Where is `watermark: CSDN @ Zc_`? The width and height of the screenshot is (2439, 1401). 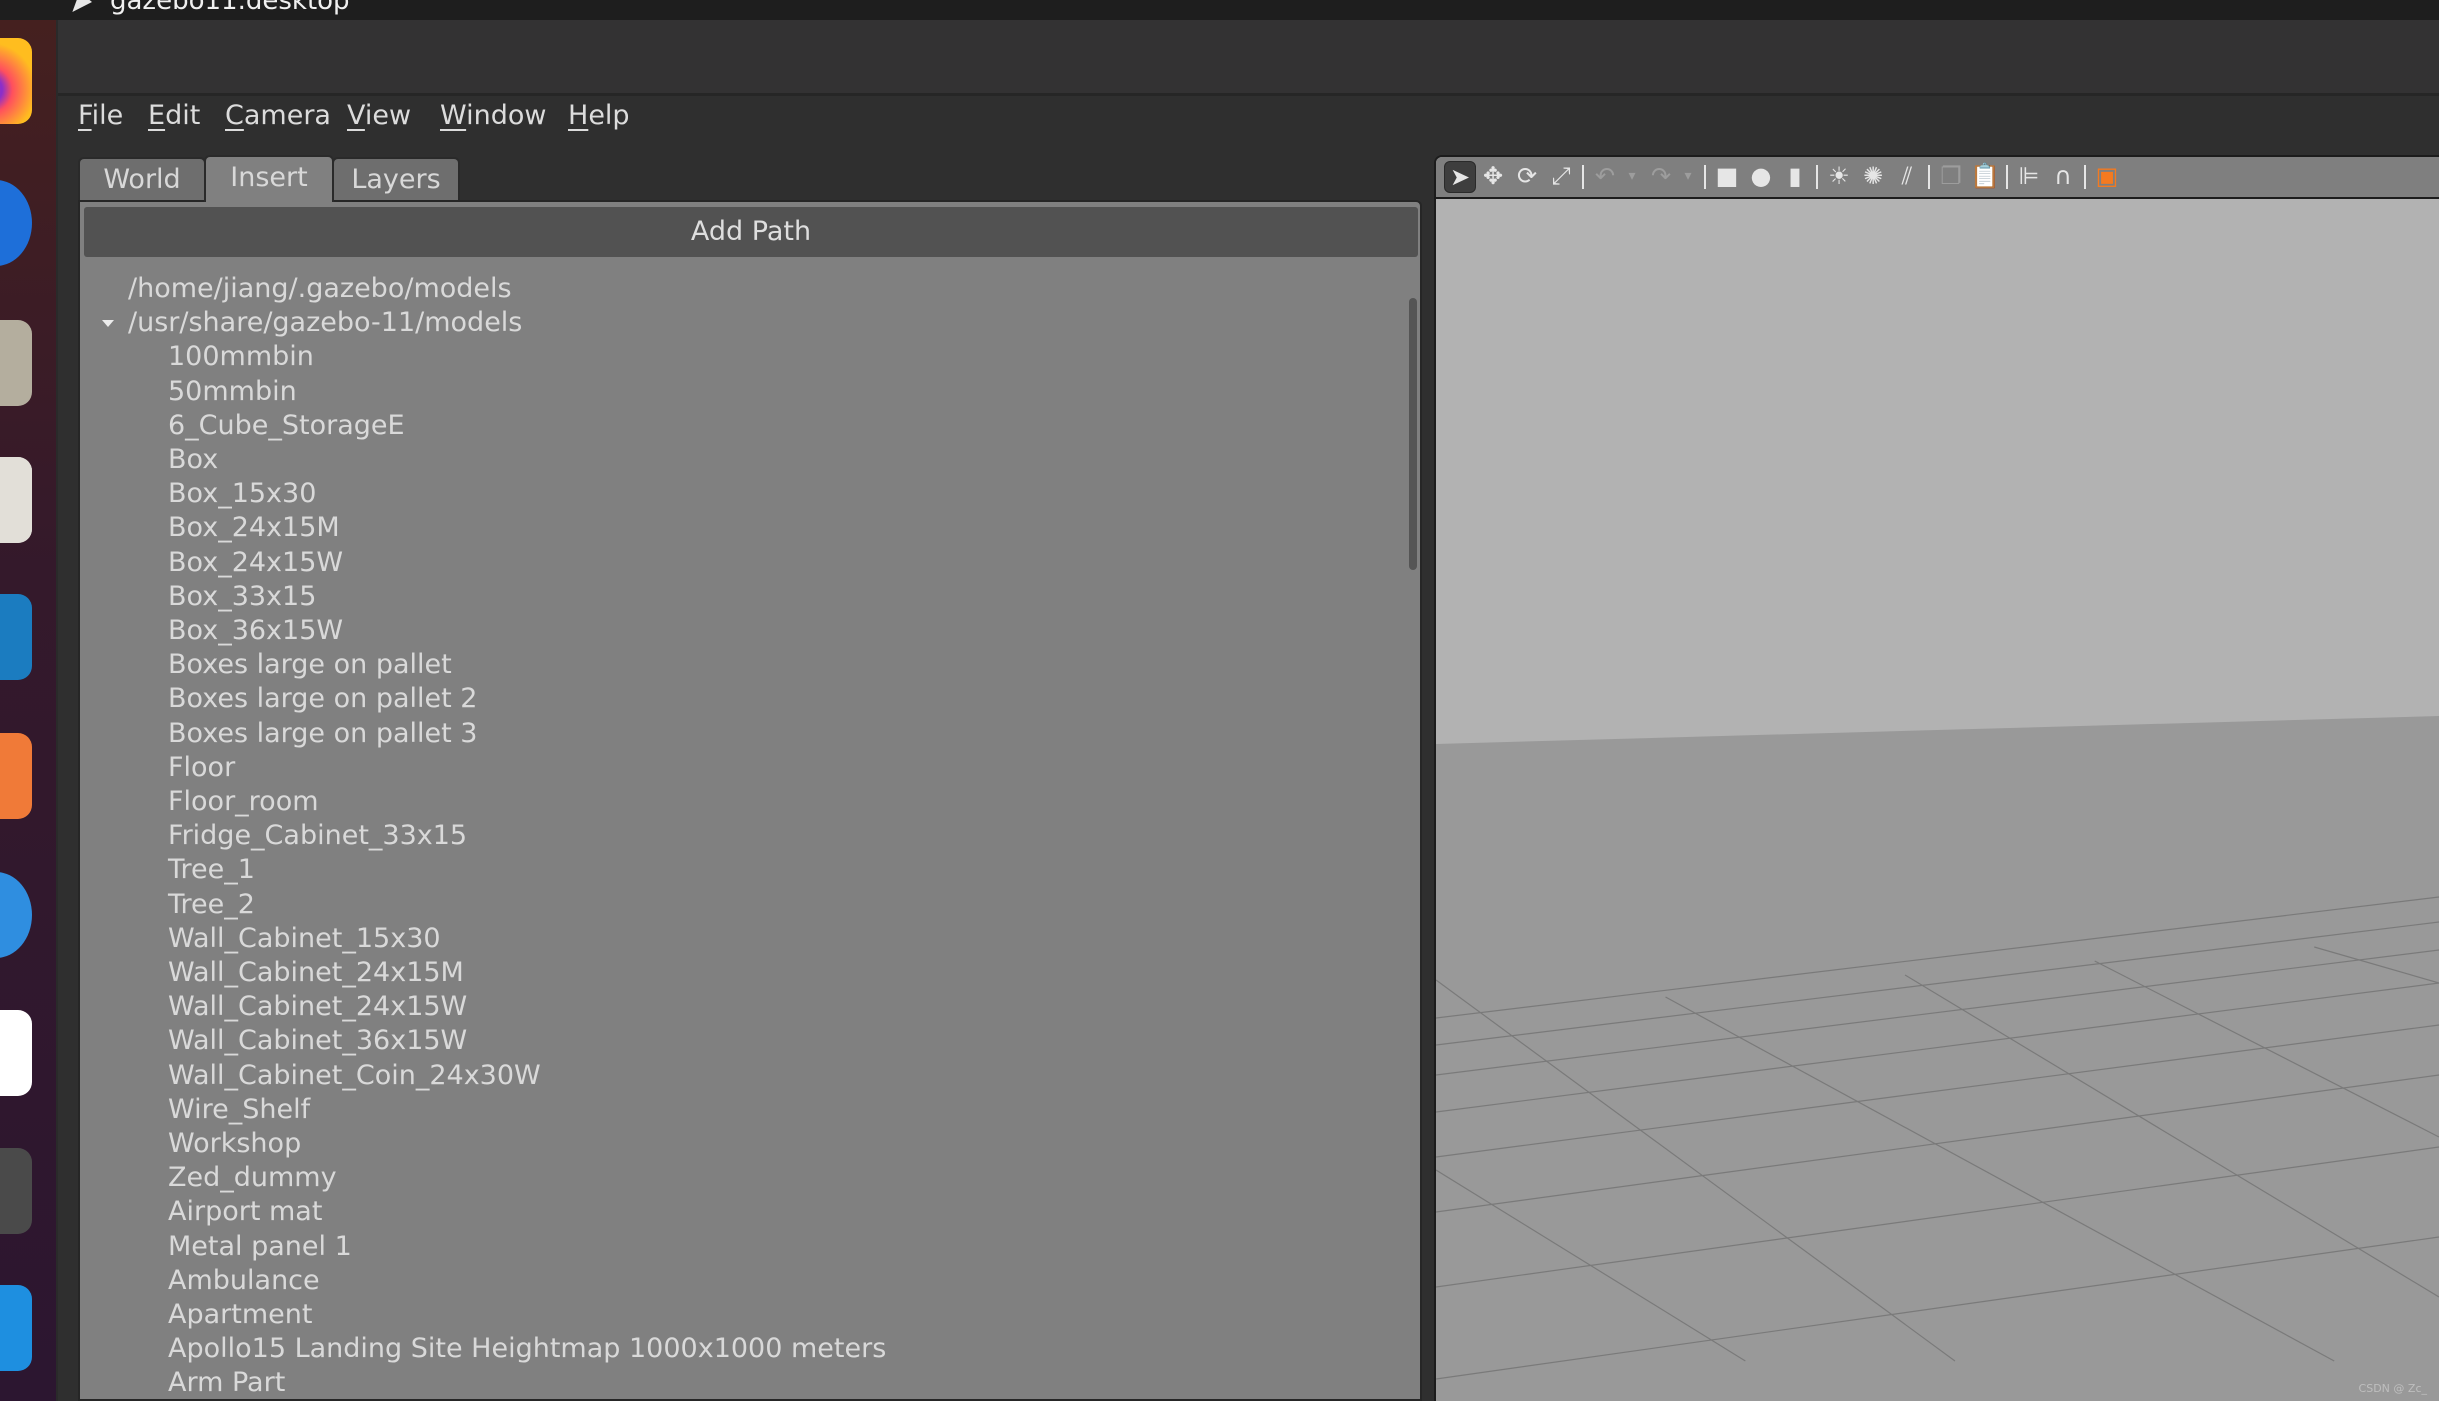 watermark: CSDN @ Zc_ is located at coordinates (2392, 1388).